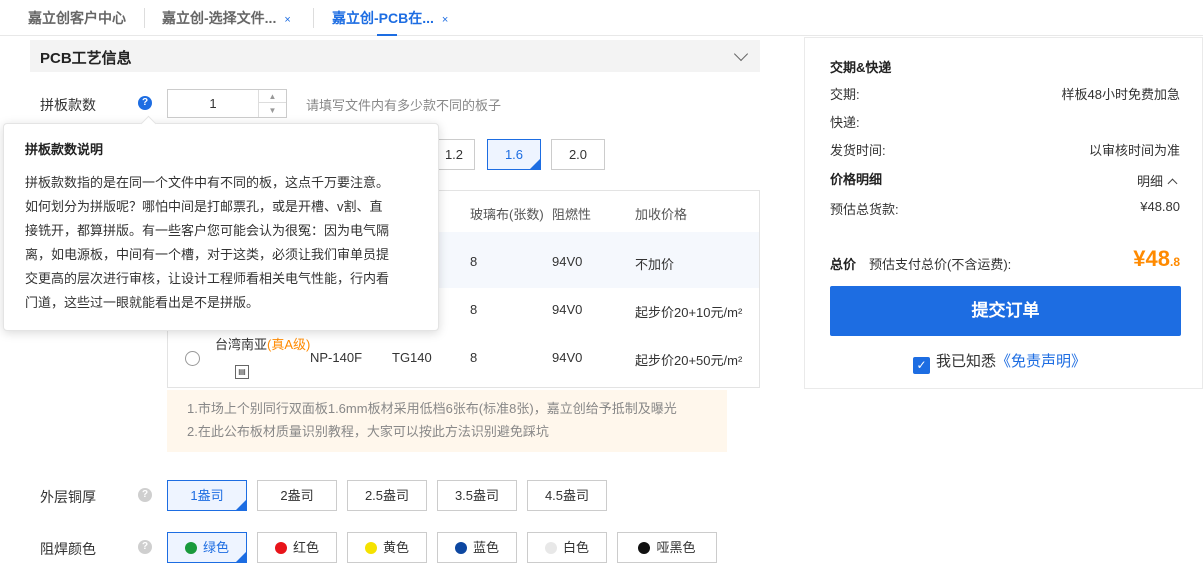  Describe the element at coordinates (644, 548) in the screenshot. I see `black-swatch-icon` at that location.